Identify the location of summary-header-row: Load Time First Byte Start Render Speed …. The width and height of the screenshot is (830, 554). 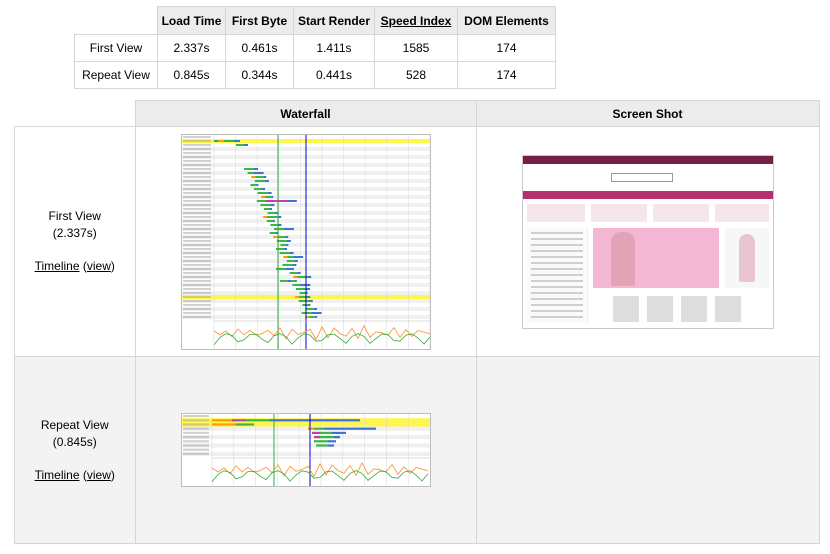
(315, 20).